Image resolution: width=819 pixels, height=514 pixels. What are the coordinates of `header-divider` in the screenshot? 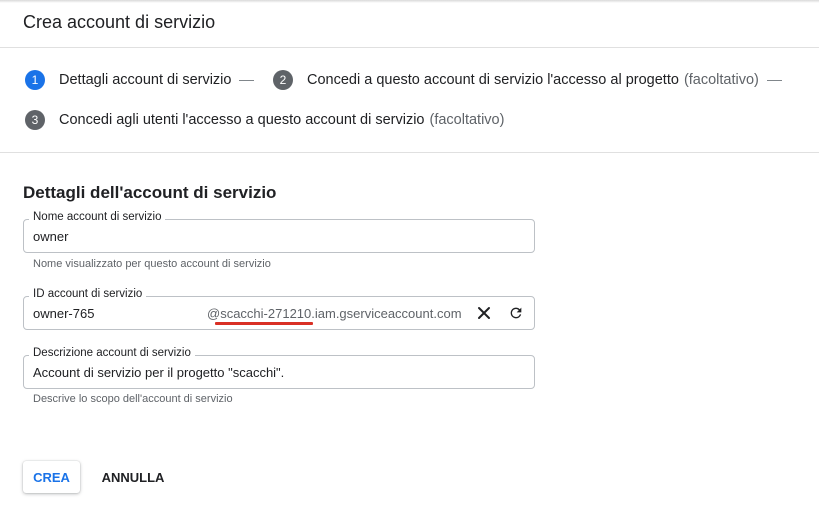 It's located at (409, 47).